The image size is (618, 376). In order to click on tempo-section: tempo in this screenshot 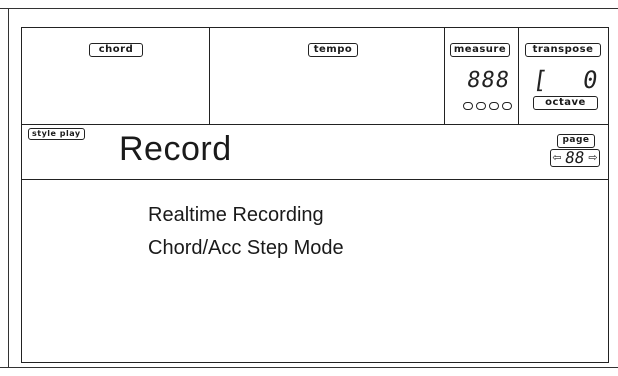, I will do `click(327, 76)`.